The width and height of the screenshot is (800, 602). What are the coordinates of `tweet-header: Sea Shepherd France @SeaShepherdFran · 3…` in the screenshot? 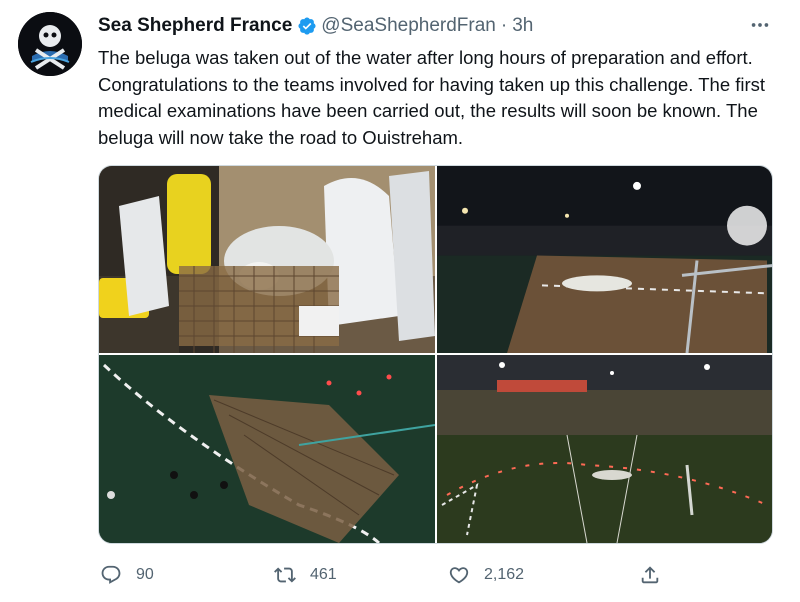 It's located at (315, 26).